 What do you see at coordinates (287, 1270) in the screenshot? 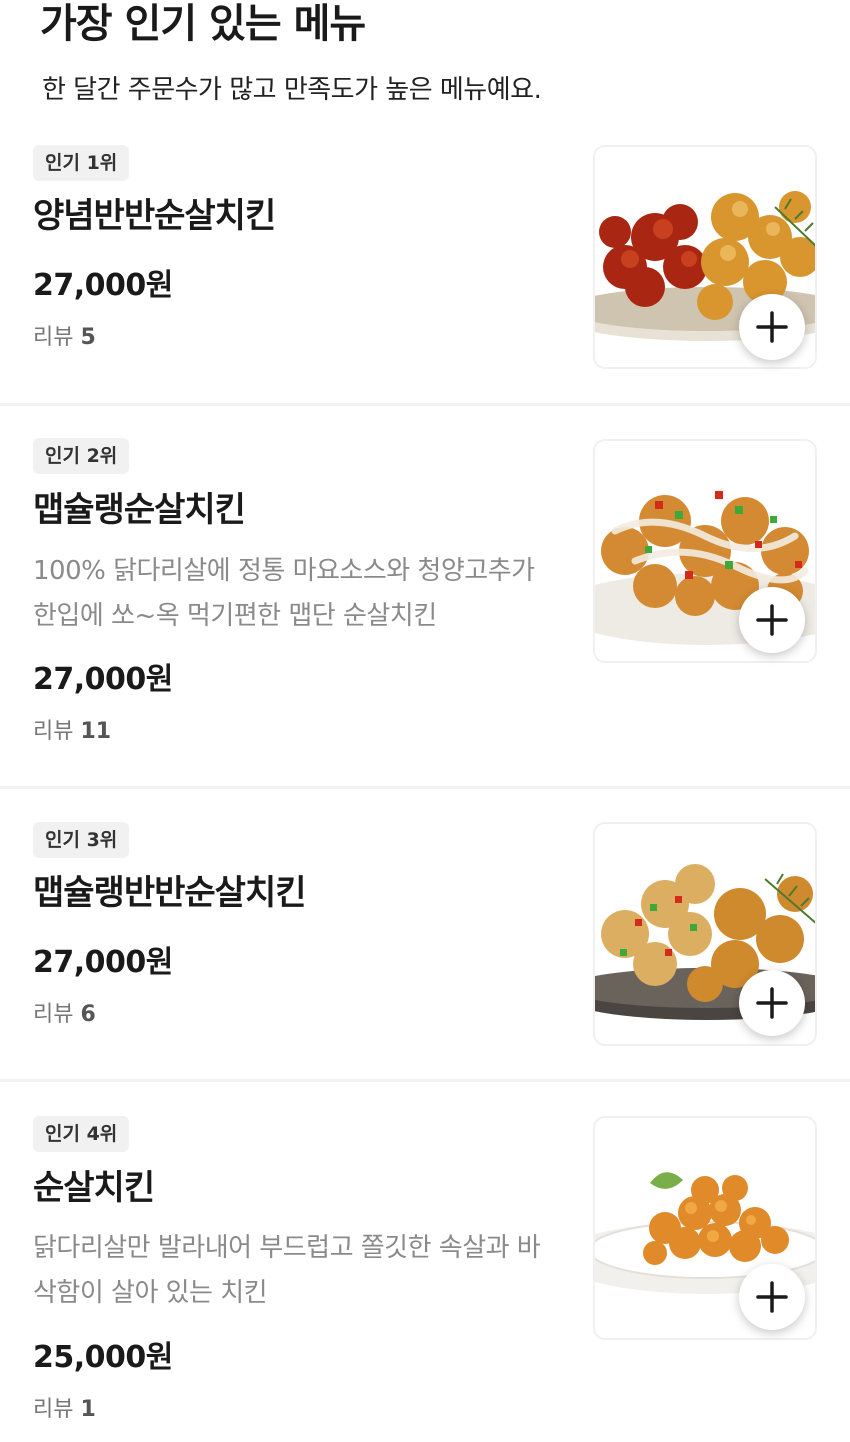
I see `menu-item-description: 닭다리살만 발라내어 부드럽고 쫄깃한 속살과 바삭함이 살아 있는 치킨` at bounding box center [287, 1270].